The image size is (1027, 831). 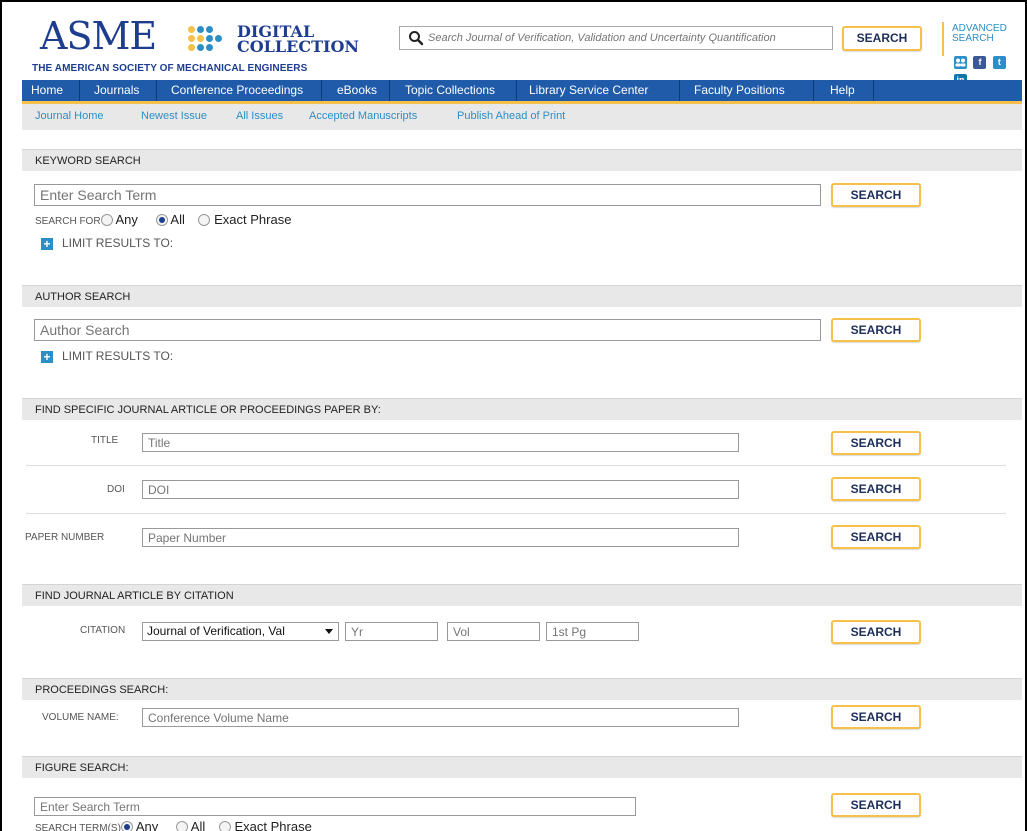 What do you see at coordinates (427, 195) in the screenshot?
I see `keyword-search-input` at bounding box center [427, 195].